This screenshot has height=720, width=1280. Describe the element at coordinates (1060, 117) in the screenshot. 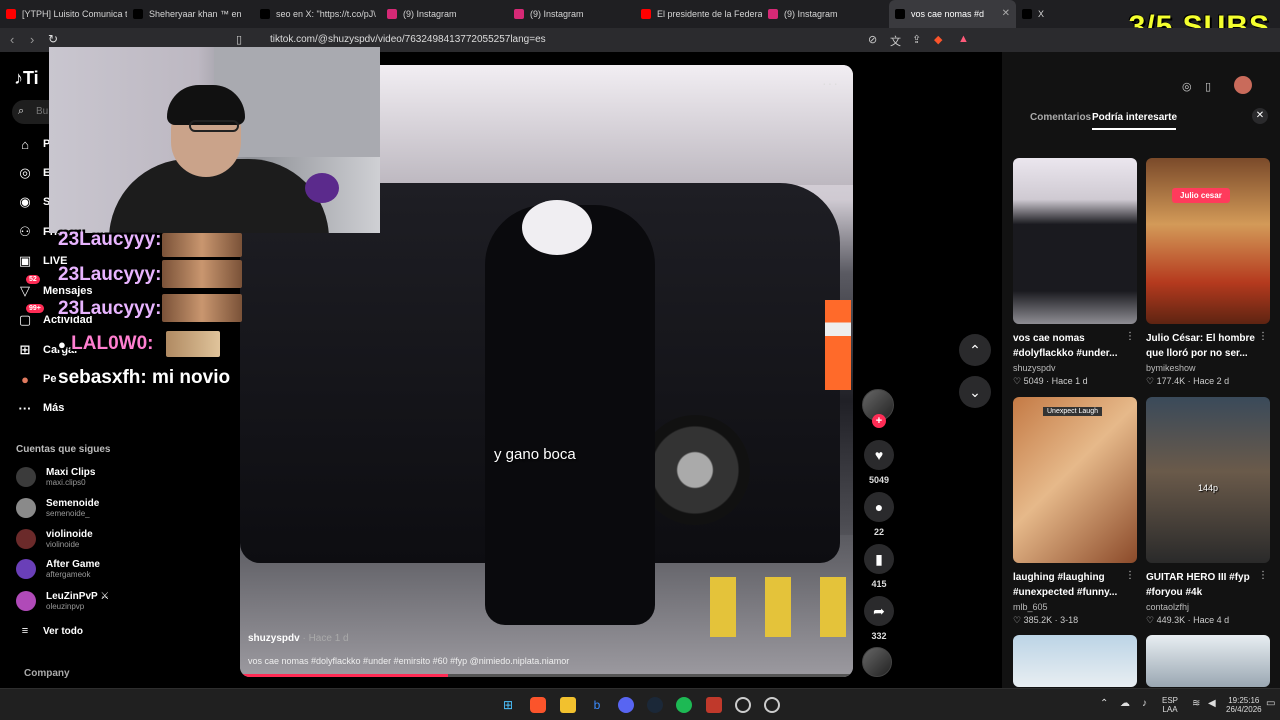

I see `tab-comments: Comentarios` at that location.